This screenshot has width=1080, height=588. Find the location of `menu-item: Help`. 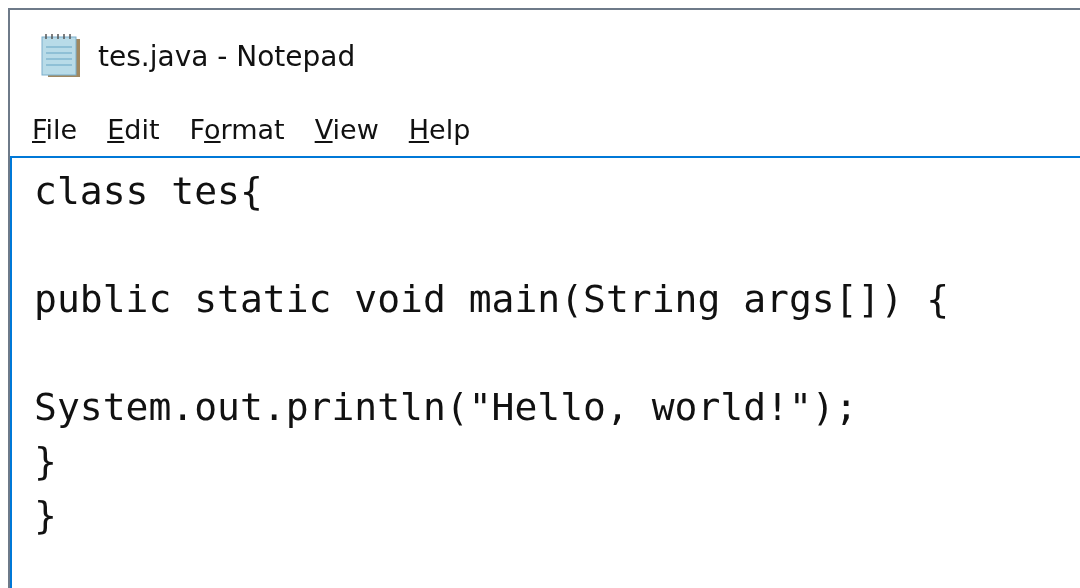

menu-item: Help is located at coordinates (439, 129).